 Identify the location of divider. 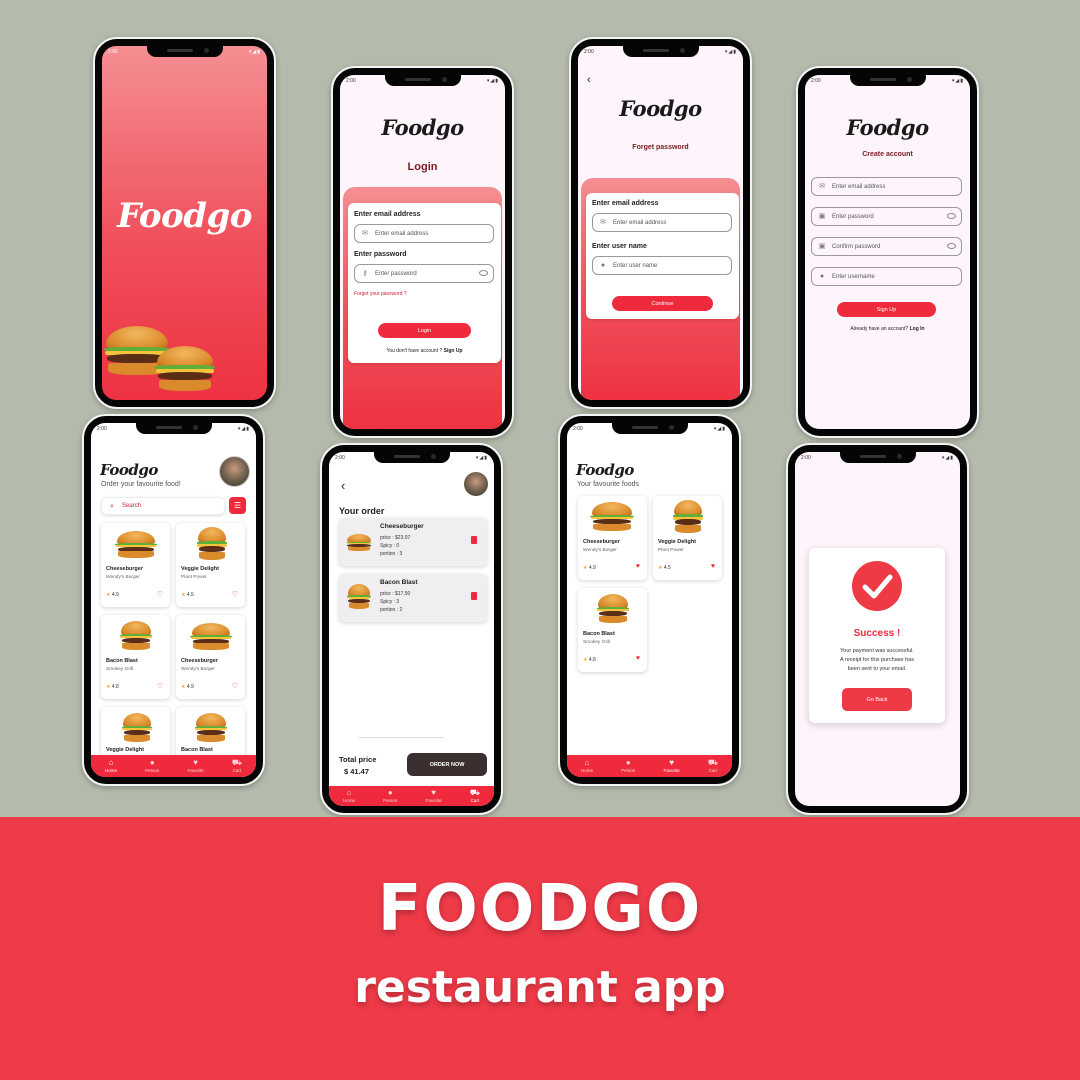
(401, 737).